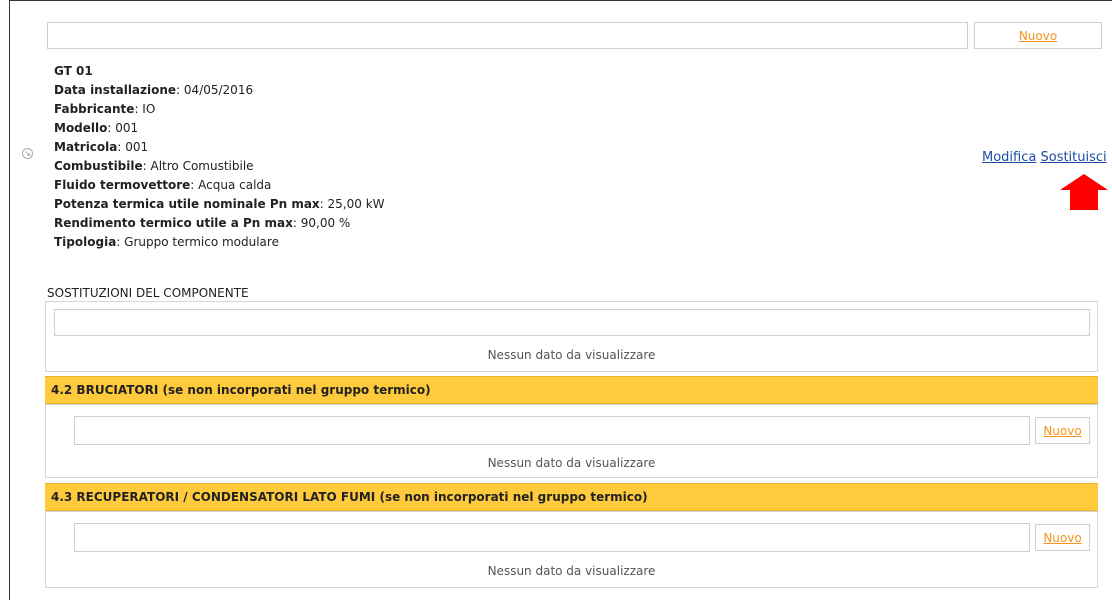  I want to click on field-fuel: Combustibile: Altro Comustibile, so click(154, 166).